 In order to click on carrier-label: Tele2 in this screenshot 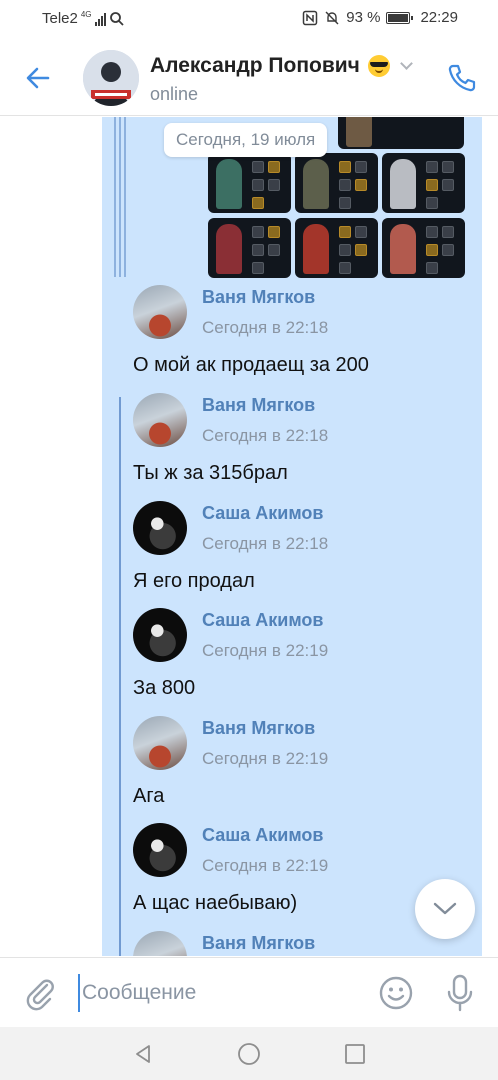, I will do `click(60, 18)`.